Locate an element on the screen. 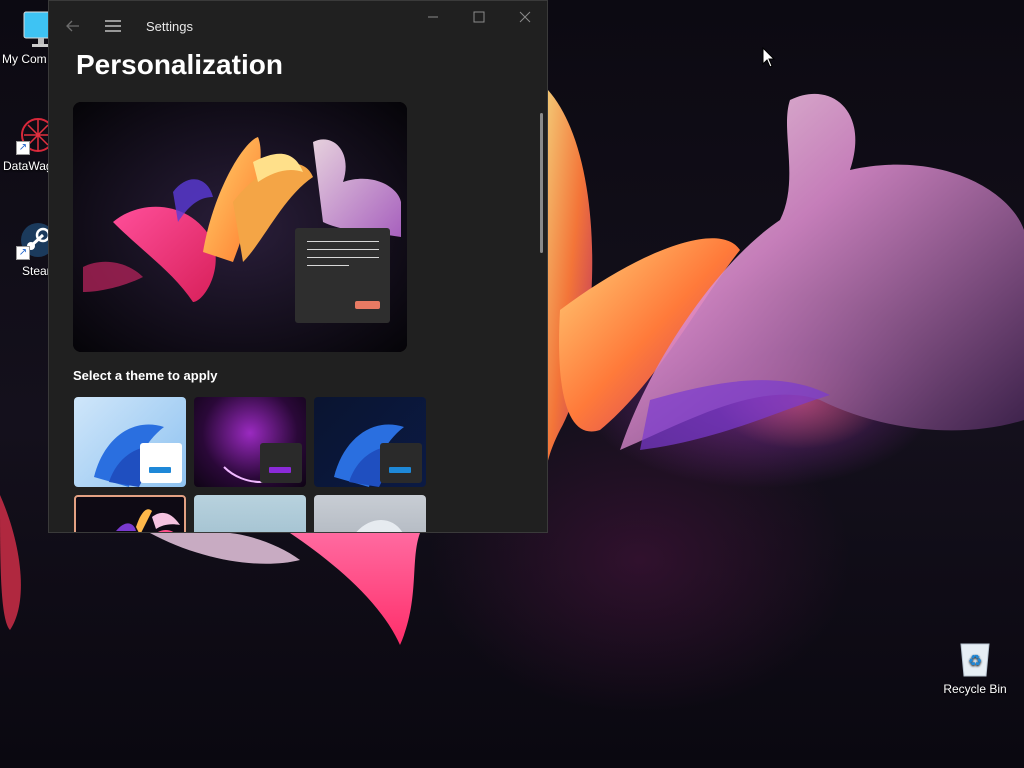  theme-preview is located at coordinates (240, 227).